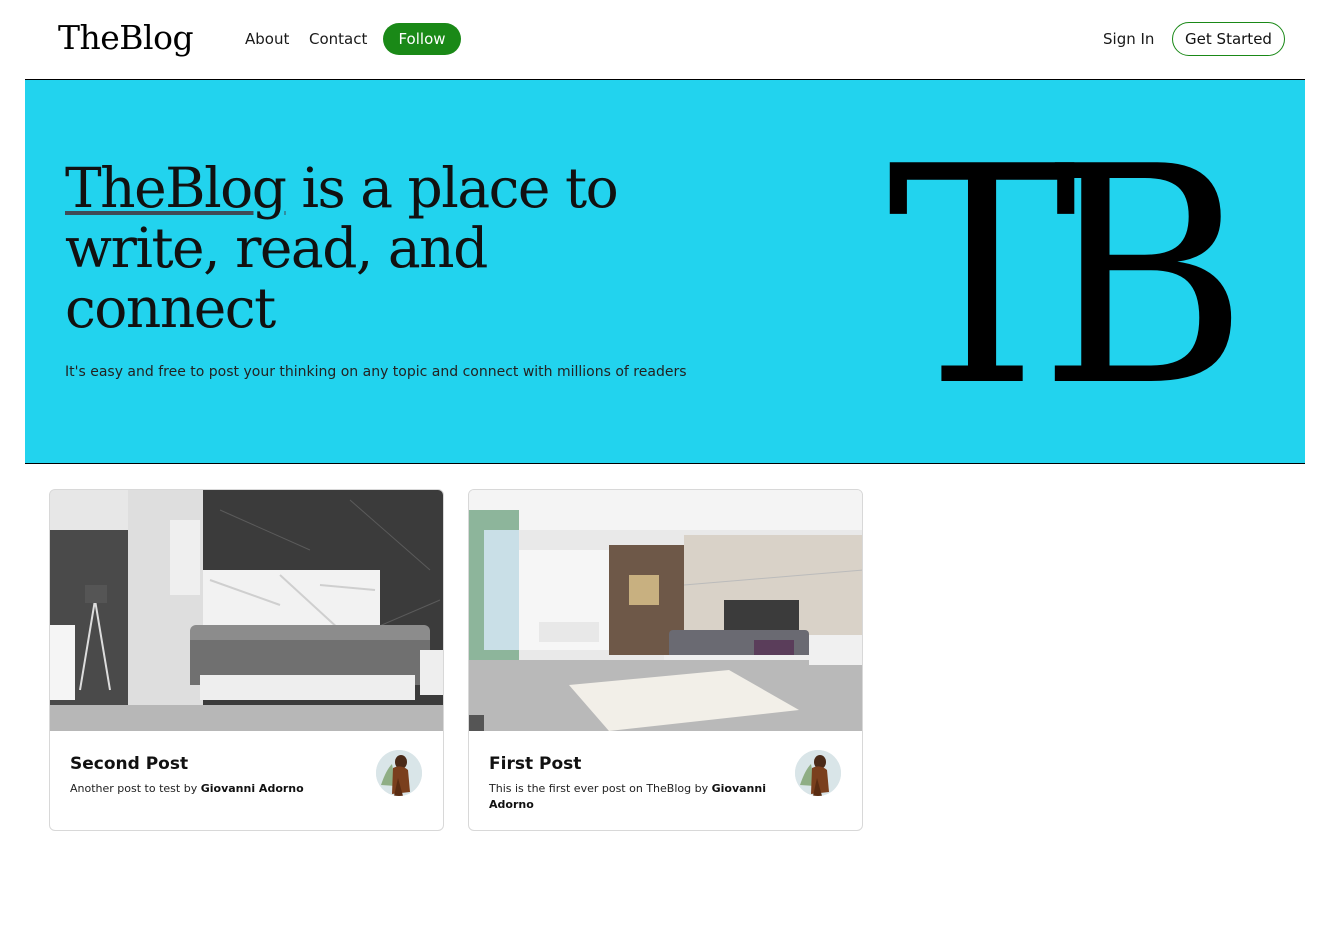 This screenshot has height=942, width=1321. I want to click on nav-contact-link: Contact, so click(338, 39).